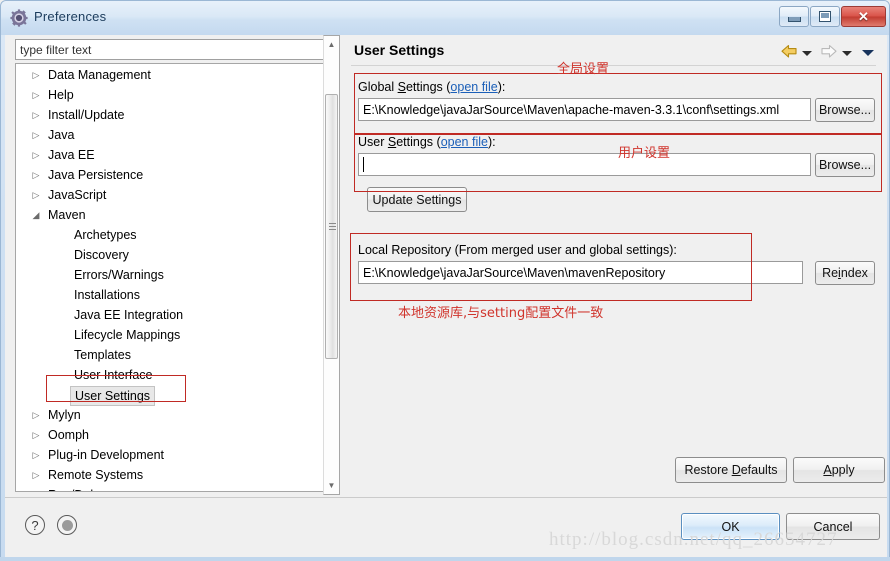 Image resolution: width=890 pixels, height=561 pixels. What do you see at coordinates (129, 315) in the screenshot?
I see `tree-item-label: Java EE Integration` at bounding box center [129, 315].